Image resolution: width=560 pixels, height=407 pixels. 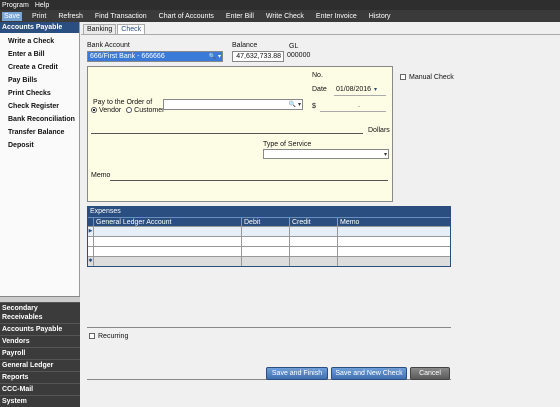 What do you see at coordinates (299, 55) in the screenshot?
I see `gl-value: 000000` at bounding box center [299, 55].